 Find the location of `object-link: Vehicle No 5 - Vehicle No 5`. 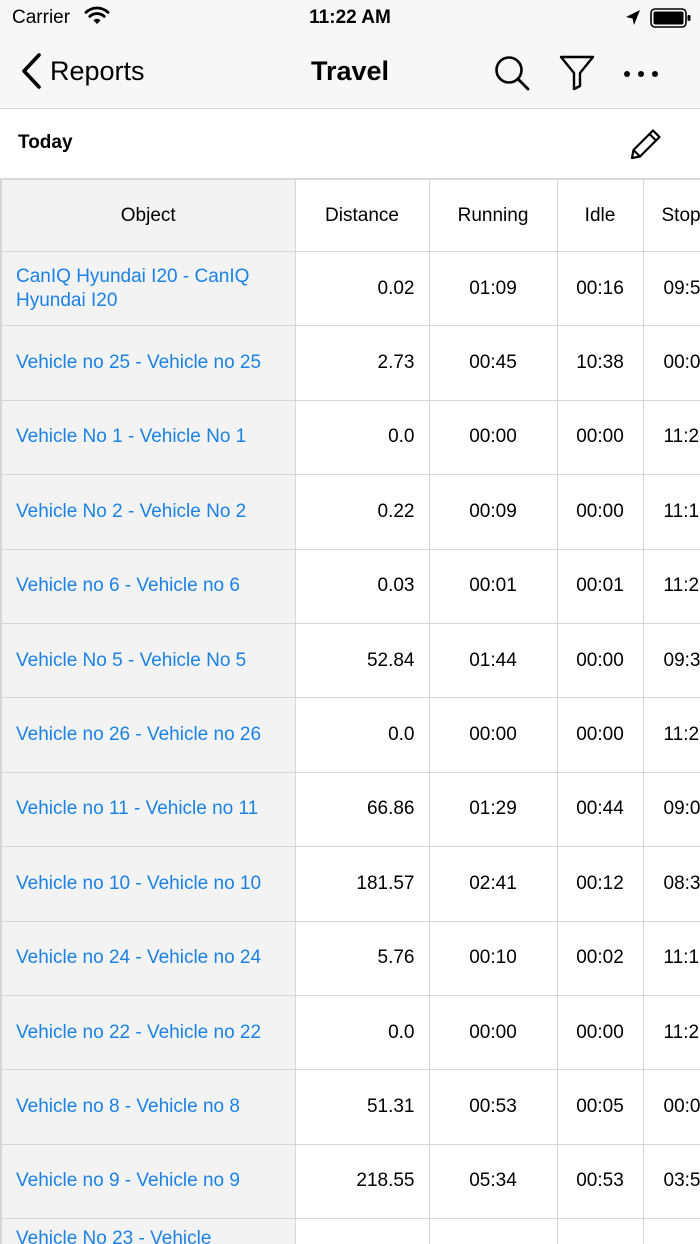

object-link: Vehicle No 5 - Vehicle No 5 is located at coordinates (148, 660).